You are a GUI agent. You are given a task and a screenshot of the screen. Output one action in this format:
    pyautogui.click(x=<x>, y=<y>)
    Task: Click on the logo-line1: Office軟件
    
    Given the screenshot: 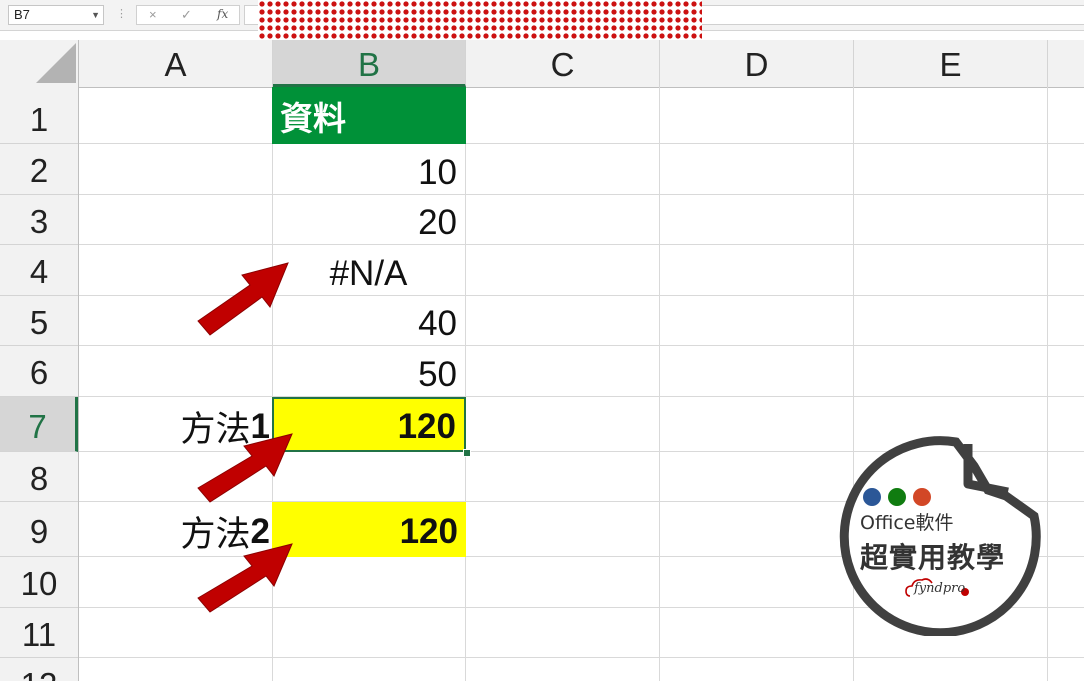 What is the action you would take?
    pyautogui.click(x=907, y=523)
    